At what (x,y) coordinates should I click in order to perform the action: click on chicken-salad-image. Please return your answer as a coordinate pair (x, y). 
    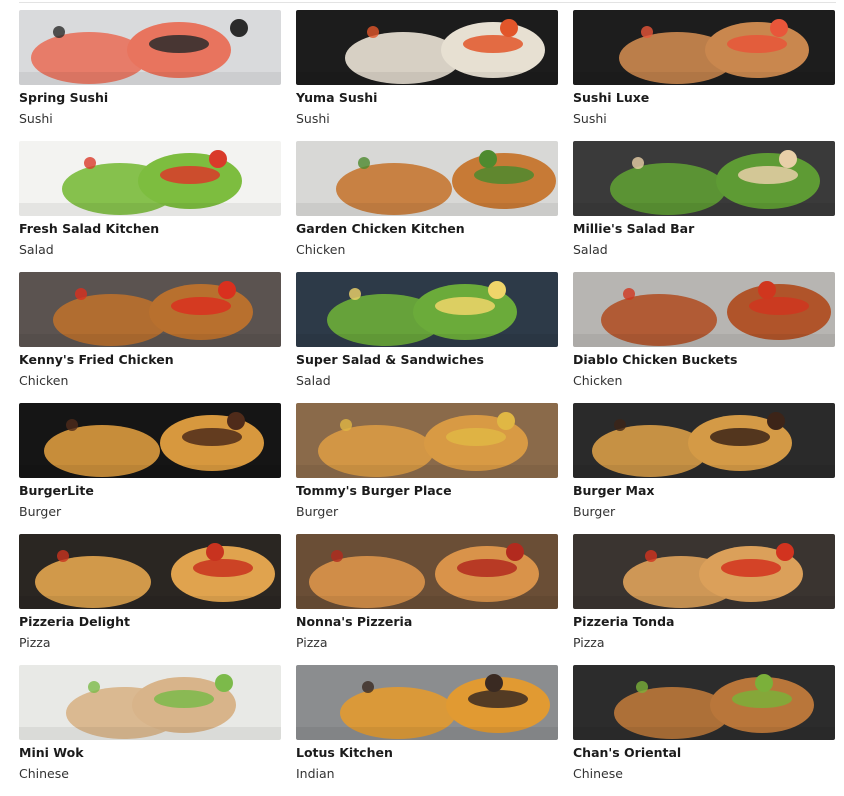
    Looking at the image, I should click on (704, 178).